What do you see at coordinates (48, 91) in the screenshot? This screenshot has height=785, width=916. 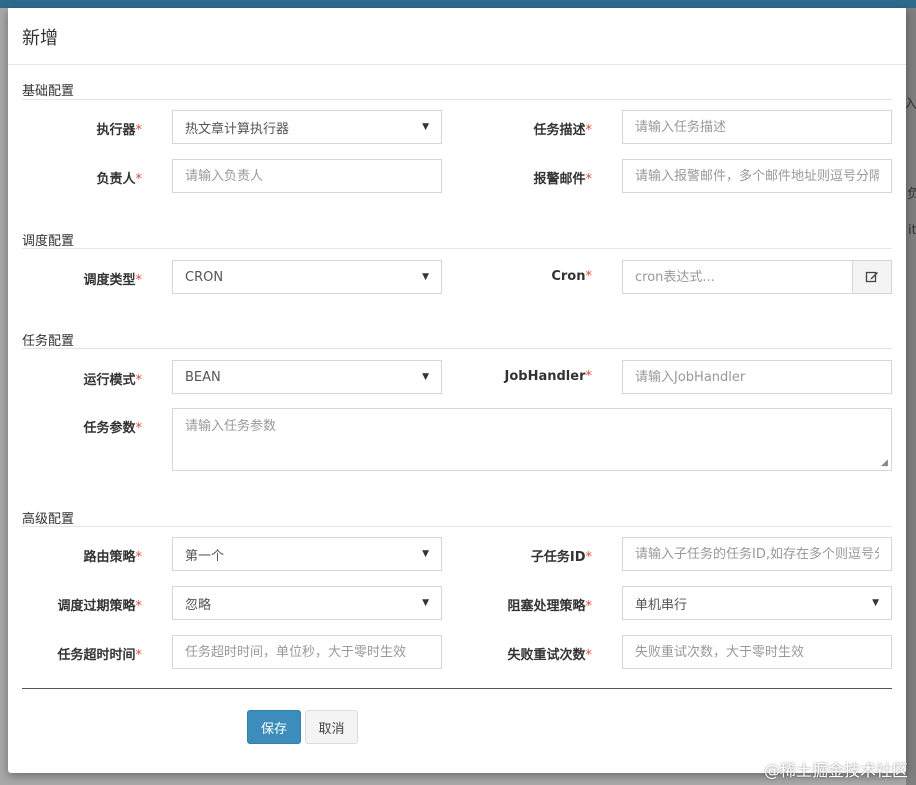 I see `section-title-basic: 基础配置` at bounding box center [48, 91].